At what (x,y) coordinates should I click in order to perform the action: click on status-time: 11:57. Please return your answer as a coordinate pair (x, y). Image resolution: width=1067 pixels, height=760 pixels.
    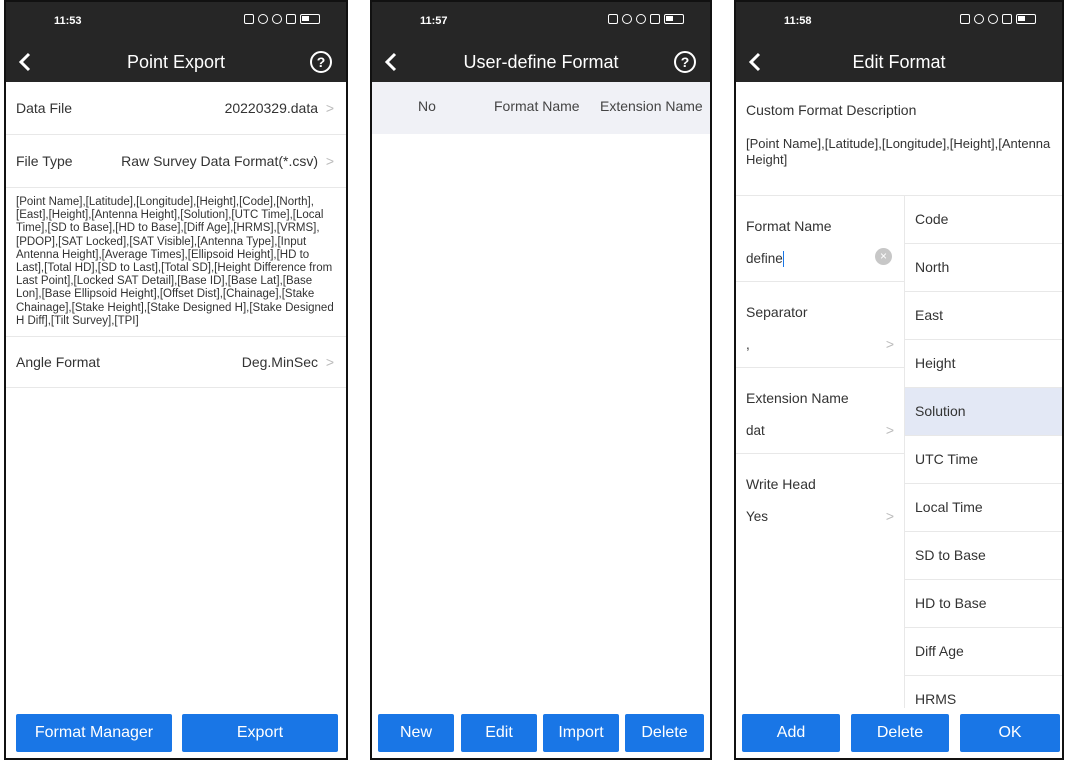
    Looking at the image, I should click on (434, 21).